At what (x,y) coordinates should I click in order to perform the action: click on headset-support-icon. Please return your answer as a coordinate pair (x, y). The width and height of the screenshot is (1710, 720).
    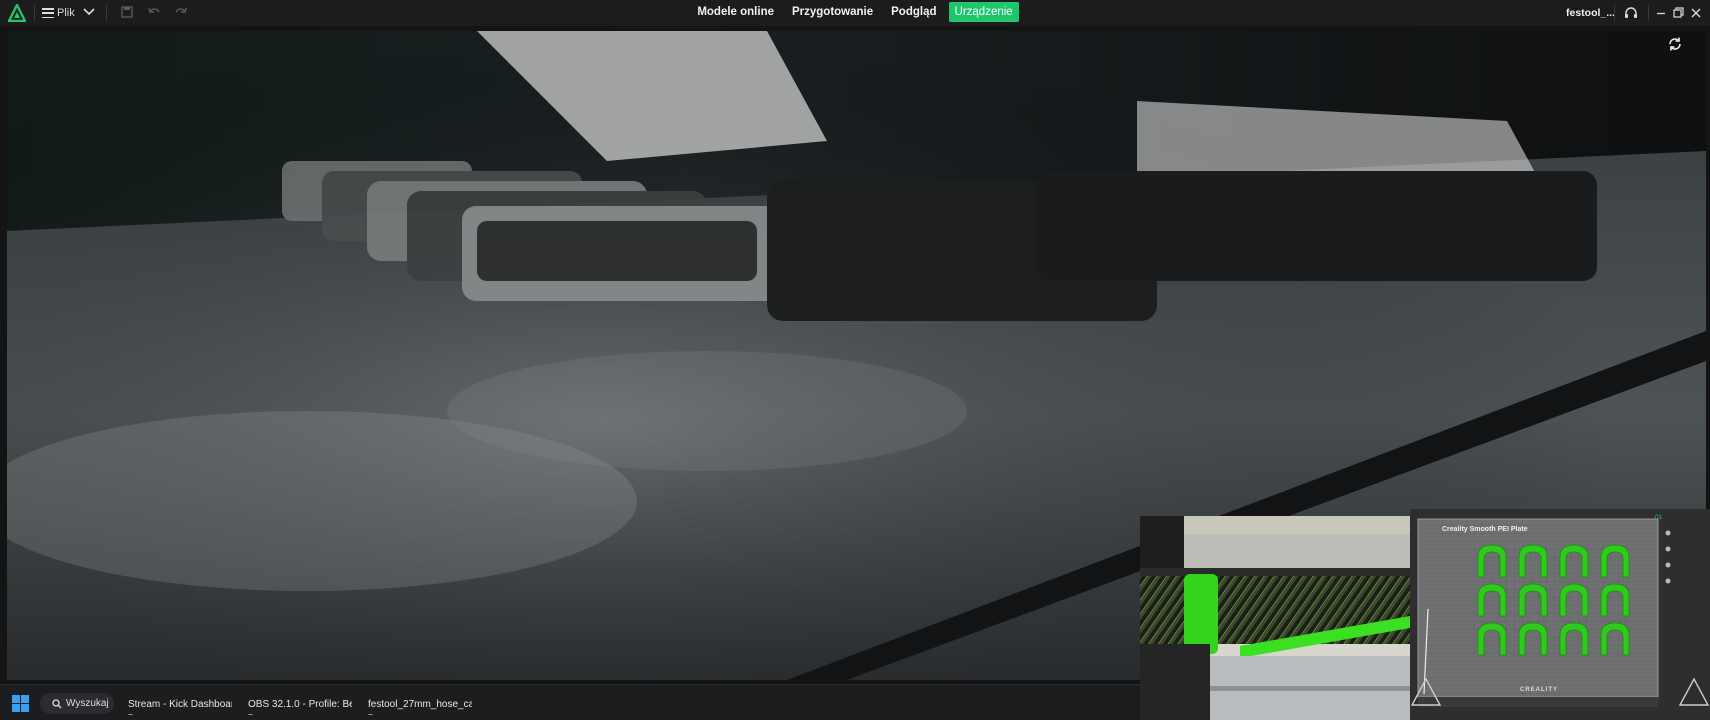
    Looking at the image, I should click on (1631, 13).